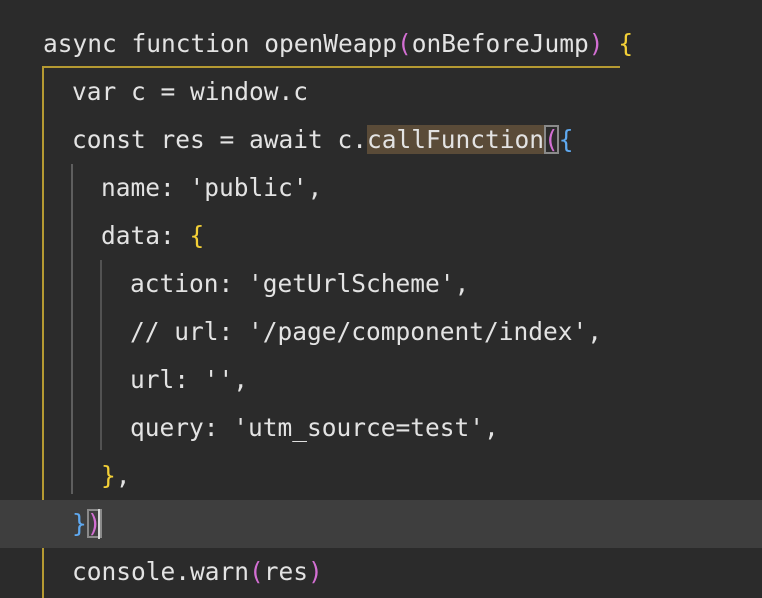 The width and height of the screenshot is (762, 598). What do you see at coordinates (381, 572) in the screenshot?
I see `code-line-12: console.warn(res)` at bounding box center [381, 572].